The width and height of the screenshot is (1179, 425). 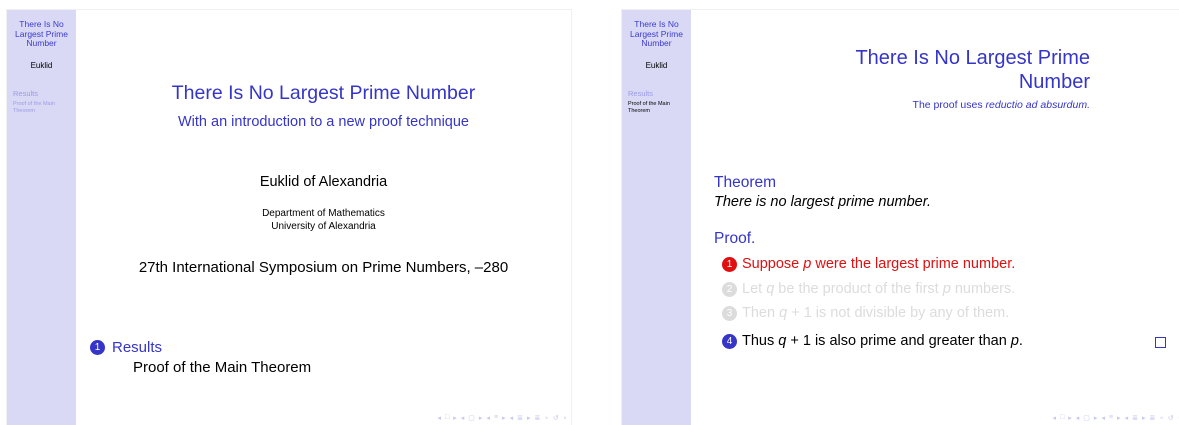 What do you see at coordinates (323, 226) in the screenshot?
I see `institute-university: University of Alexandria` at bounding box center [323, 226].